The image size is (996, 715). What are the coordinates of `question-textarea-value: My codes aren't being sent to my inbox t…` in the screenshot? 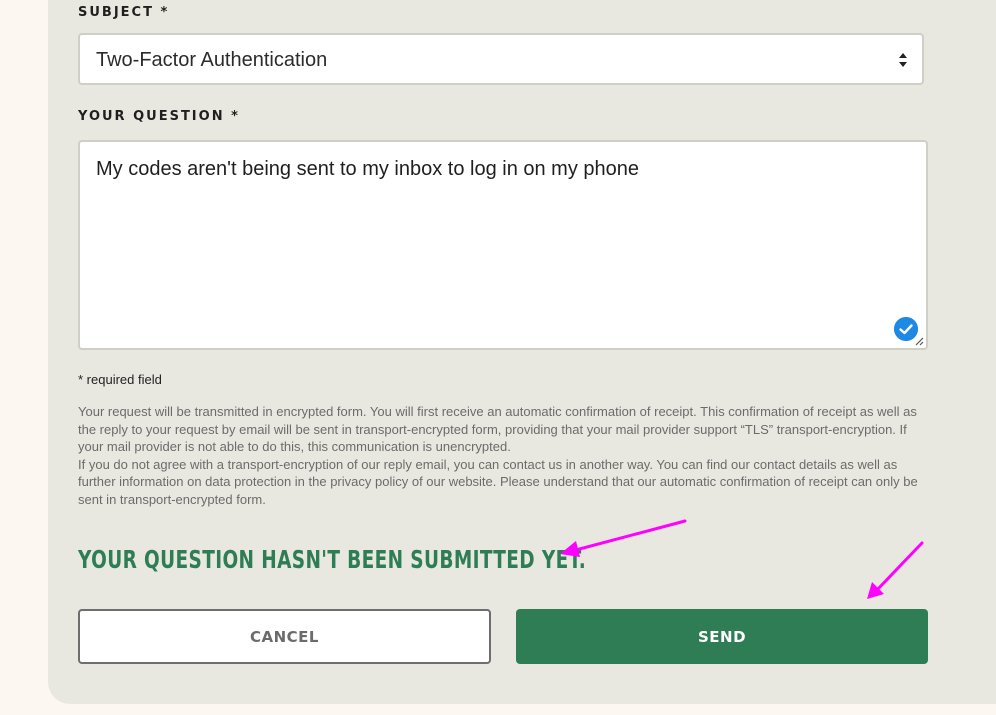 It's located at (368, 169).